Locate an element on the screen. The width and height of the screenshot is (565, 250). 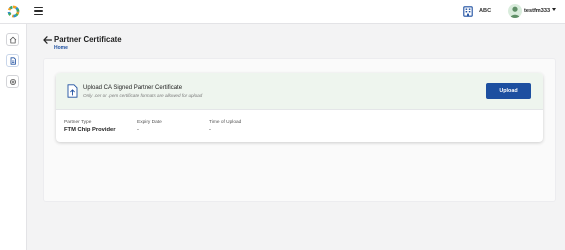
document-icon is located at coordinates (13, 60).